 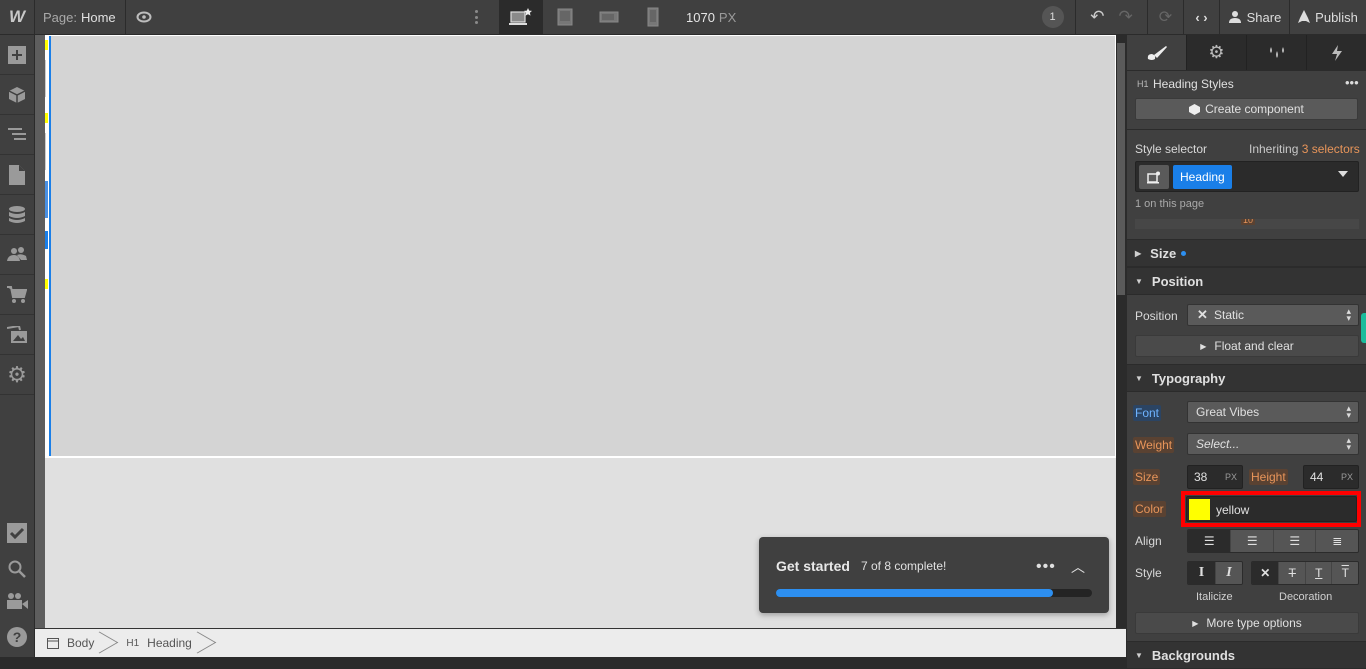 What do you see at coordinates (1273, 412) in the screenshot?
I see `font-select: Great Vibes ▴ ▾` at bounding box center [1273, 412].